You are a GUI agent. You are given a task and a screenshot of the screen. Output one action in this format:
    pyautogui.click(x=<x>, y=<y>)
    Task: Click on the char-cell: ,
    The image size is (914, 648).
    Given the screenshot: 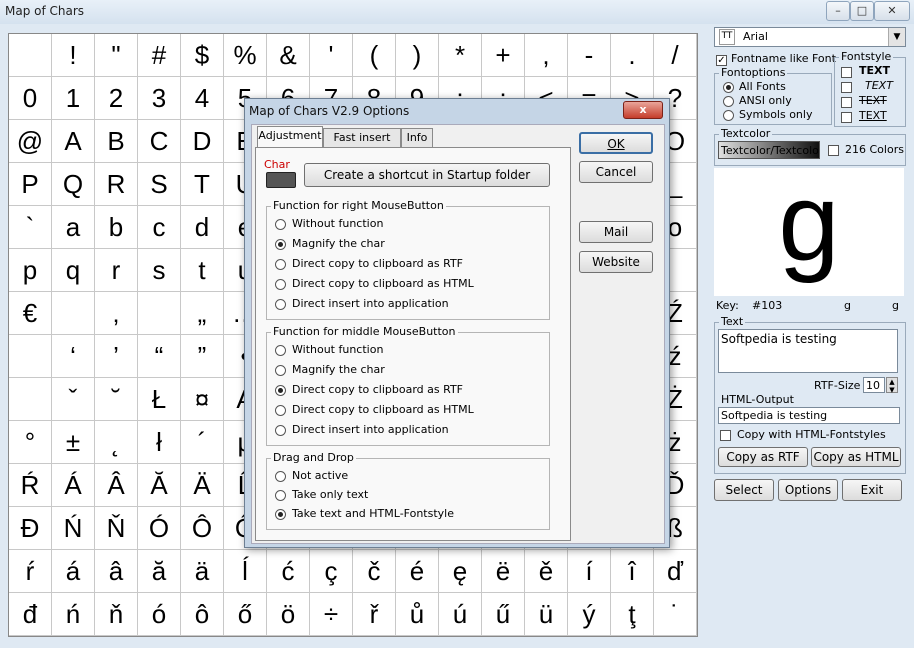 What is the action you would take?
    pyautogui.click(x=546, y=55)
    